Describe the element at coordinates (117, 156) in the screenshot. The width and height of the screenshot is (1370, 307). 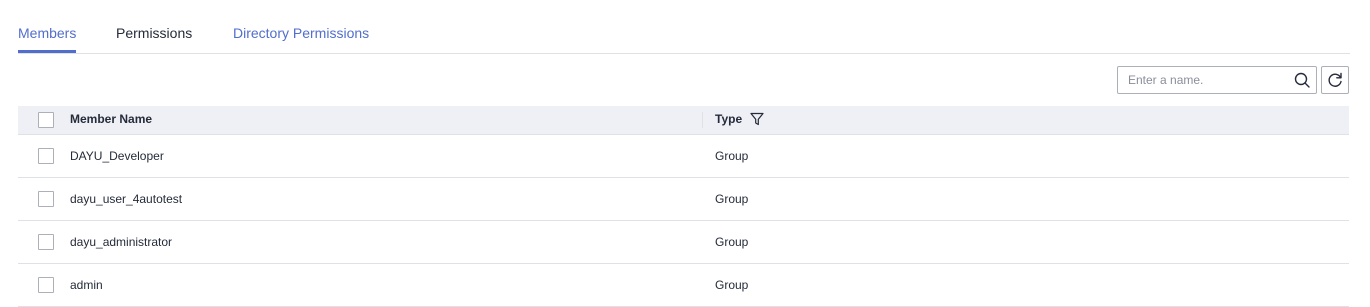
I see `member-name-cell: DAYU_Developer` at that location.